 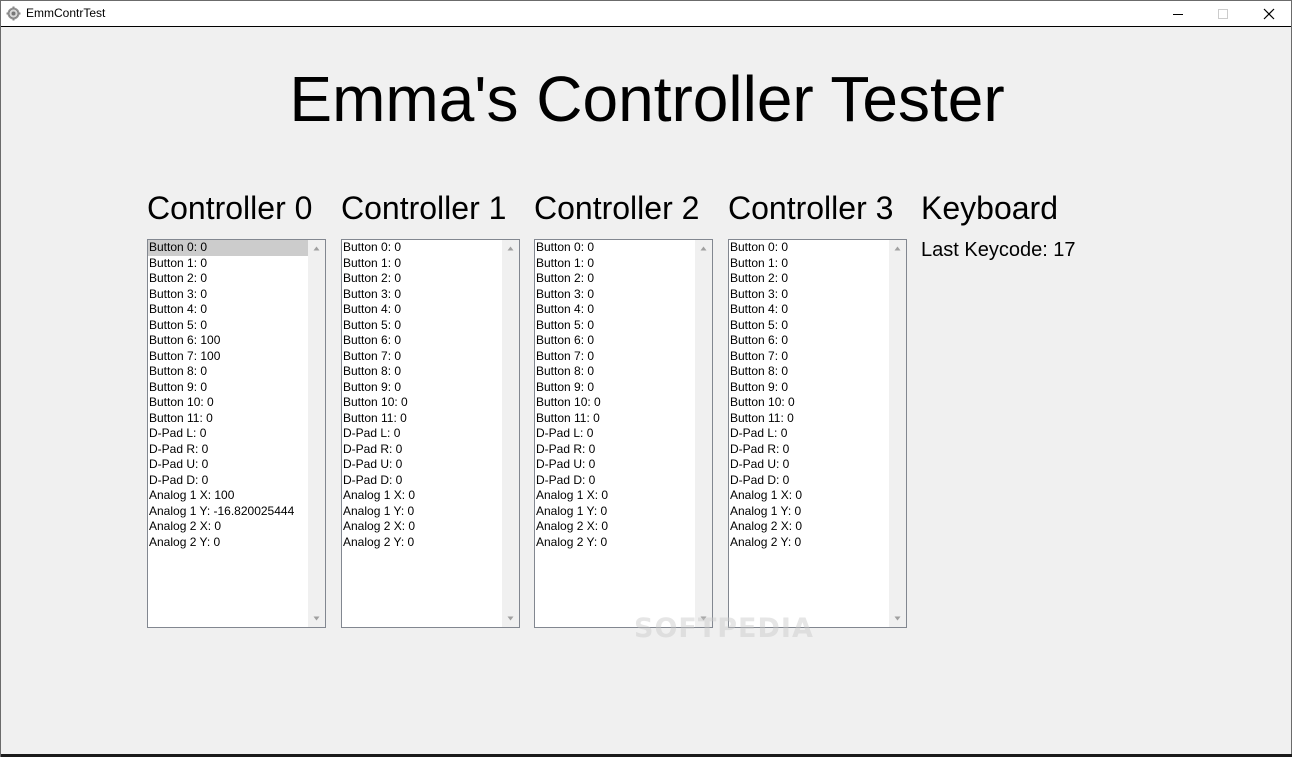 I want to click on title-bar: EmmContrTest, so click(x=646, y=14).